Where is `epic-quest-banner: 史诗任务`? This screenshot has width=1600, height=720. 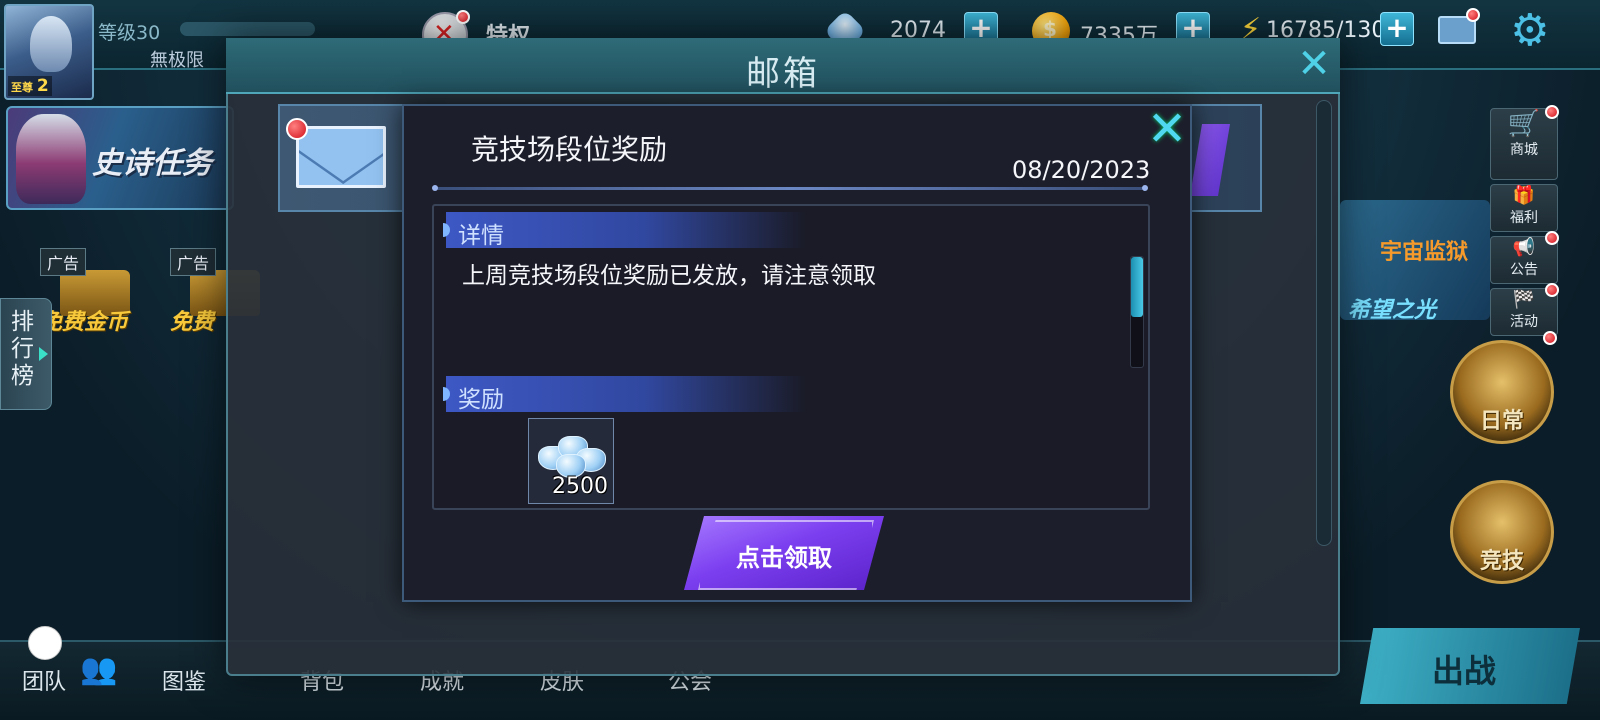
epic-quest-banner: 史诗任务 is located at coordinates (120, 158).